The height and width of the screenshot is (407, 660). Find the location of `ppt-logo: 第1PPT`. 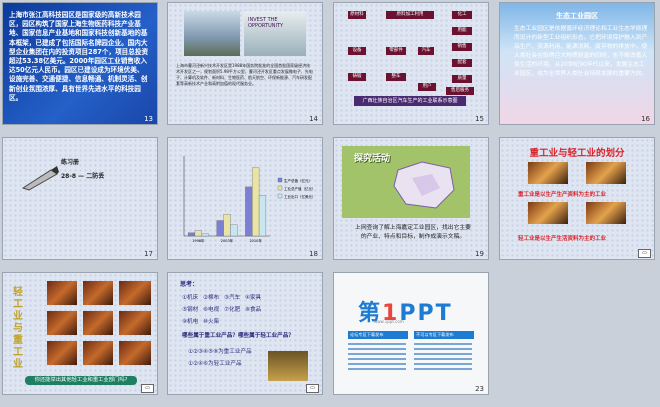

ppt-logo: 第1PPT is located at coordinates (405, 313).